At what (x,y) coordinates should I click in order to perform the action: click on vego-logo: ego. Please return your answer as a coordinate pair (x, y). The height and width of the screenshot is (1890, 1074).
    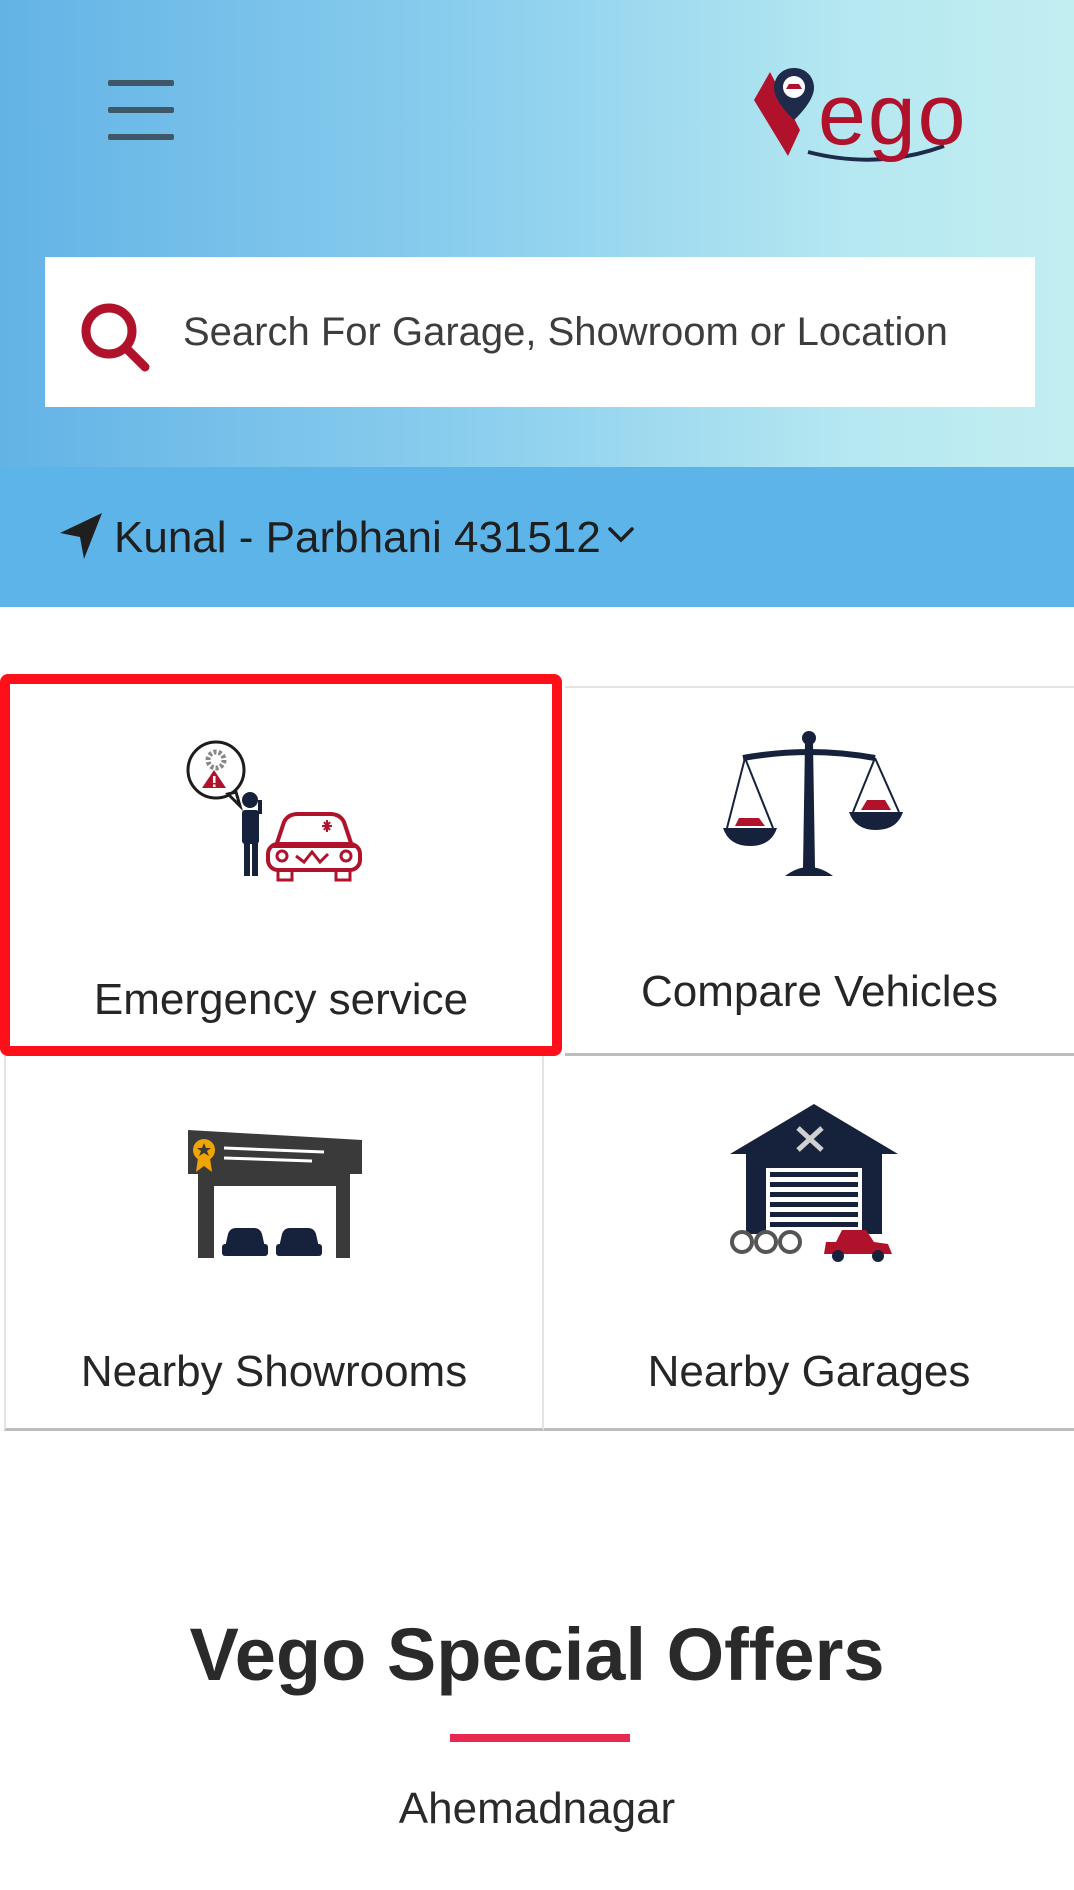
    Looking at the image, I should click on (867, 115).